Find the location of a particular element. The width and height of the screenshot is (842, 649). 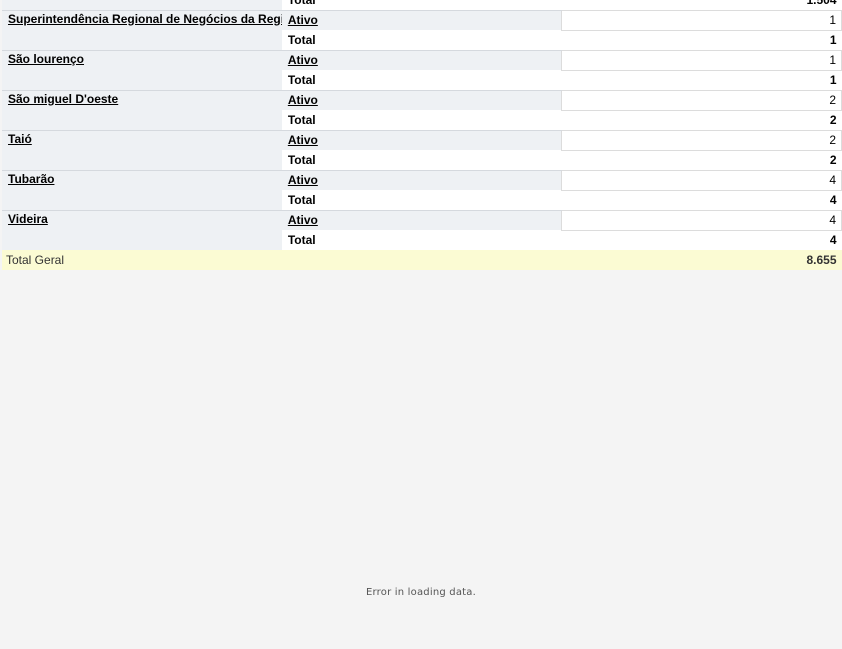

region-cell: São miguel D'oeste is located at coordinates (142, 109).